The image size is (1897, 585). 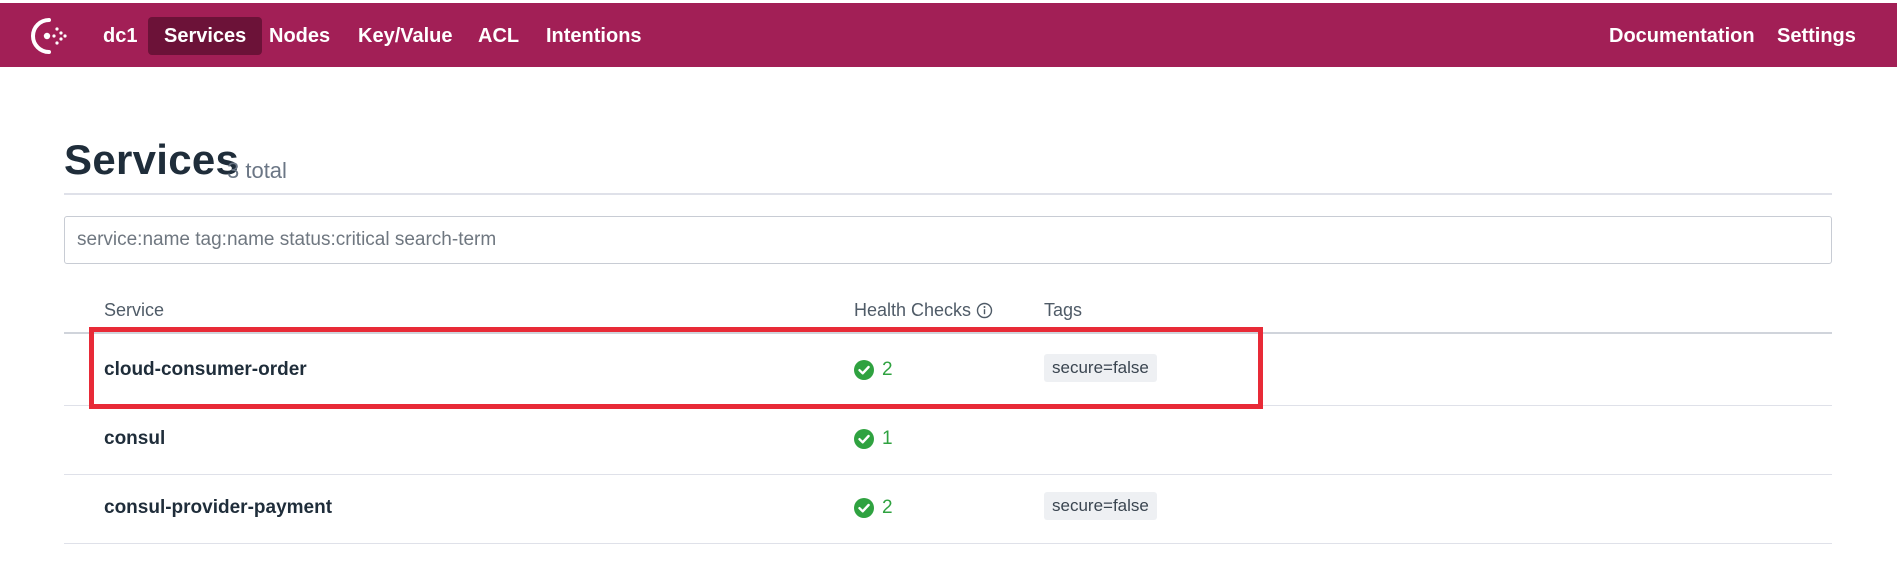 What do you see at coordinates (913, 310) in the screenshot?
I see `column-header-health-label: Health Checks` at bounding box center [913, 310].